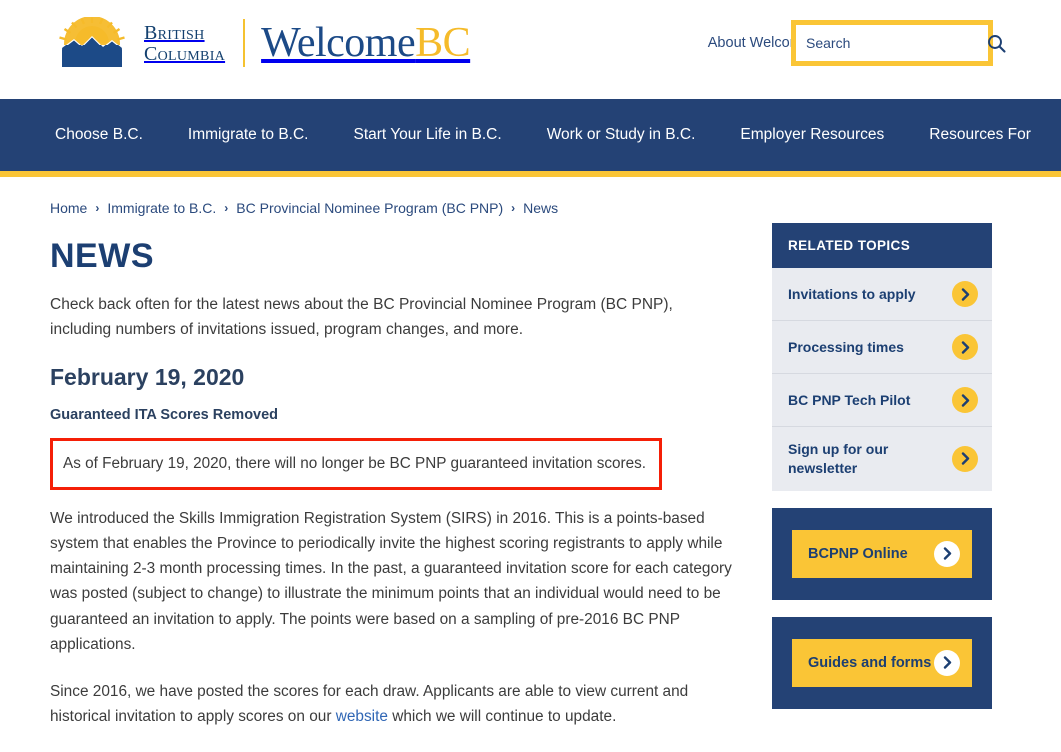 The width and height of the screenshot is (1061, 752). Describe the element at coordinates (882, 245) in the screenshot. I see `related-topics-header: RELATED TOPICS` at that location.